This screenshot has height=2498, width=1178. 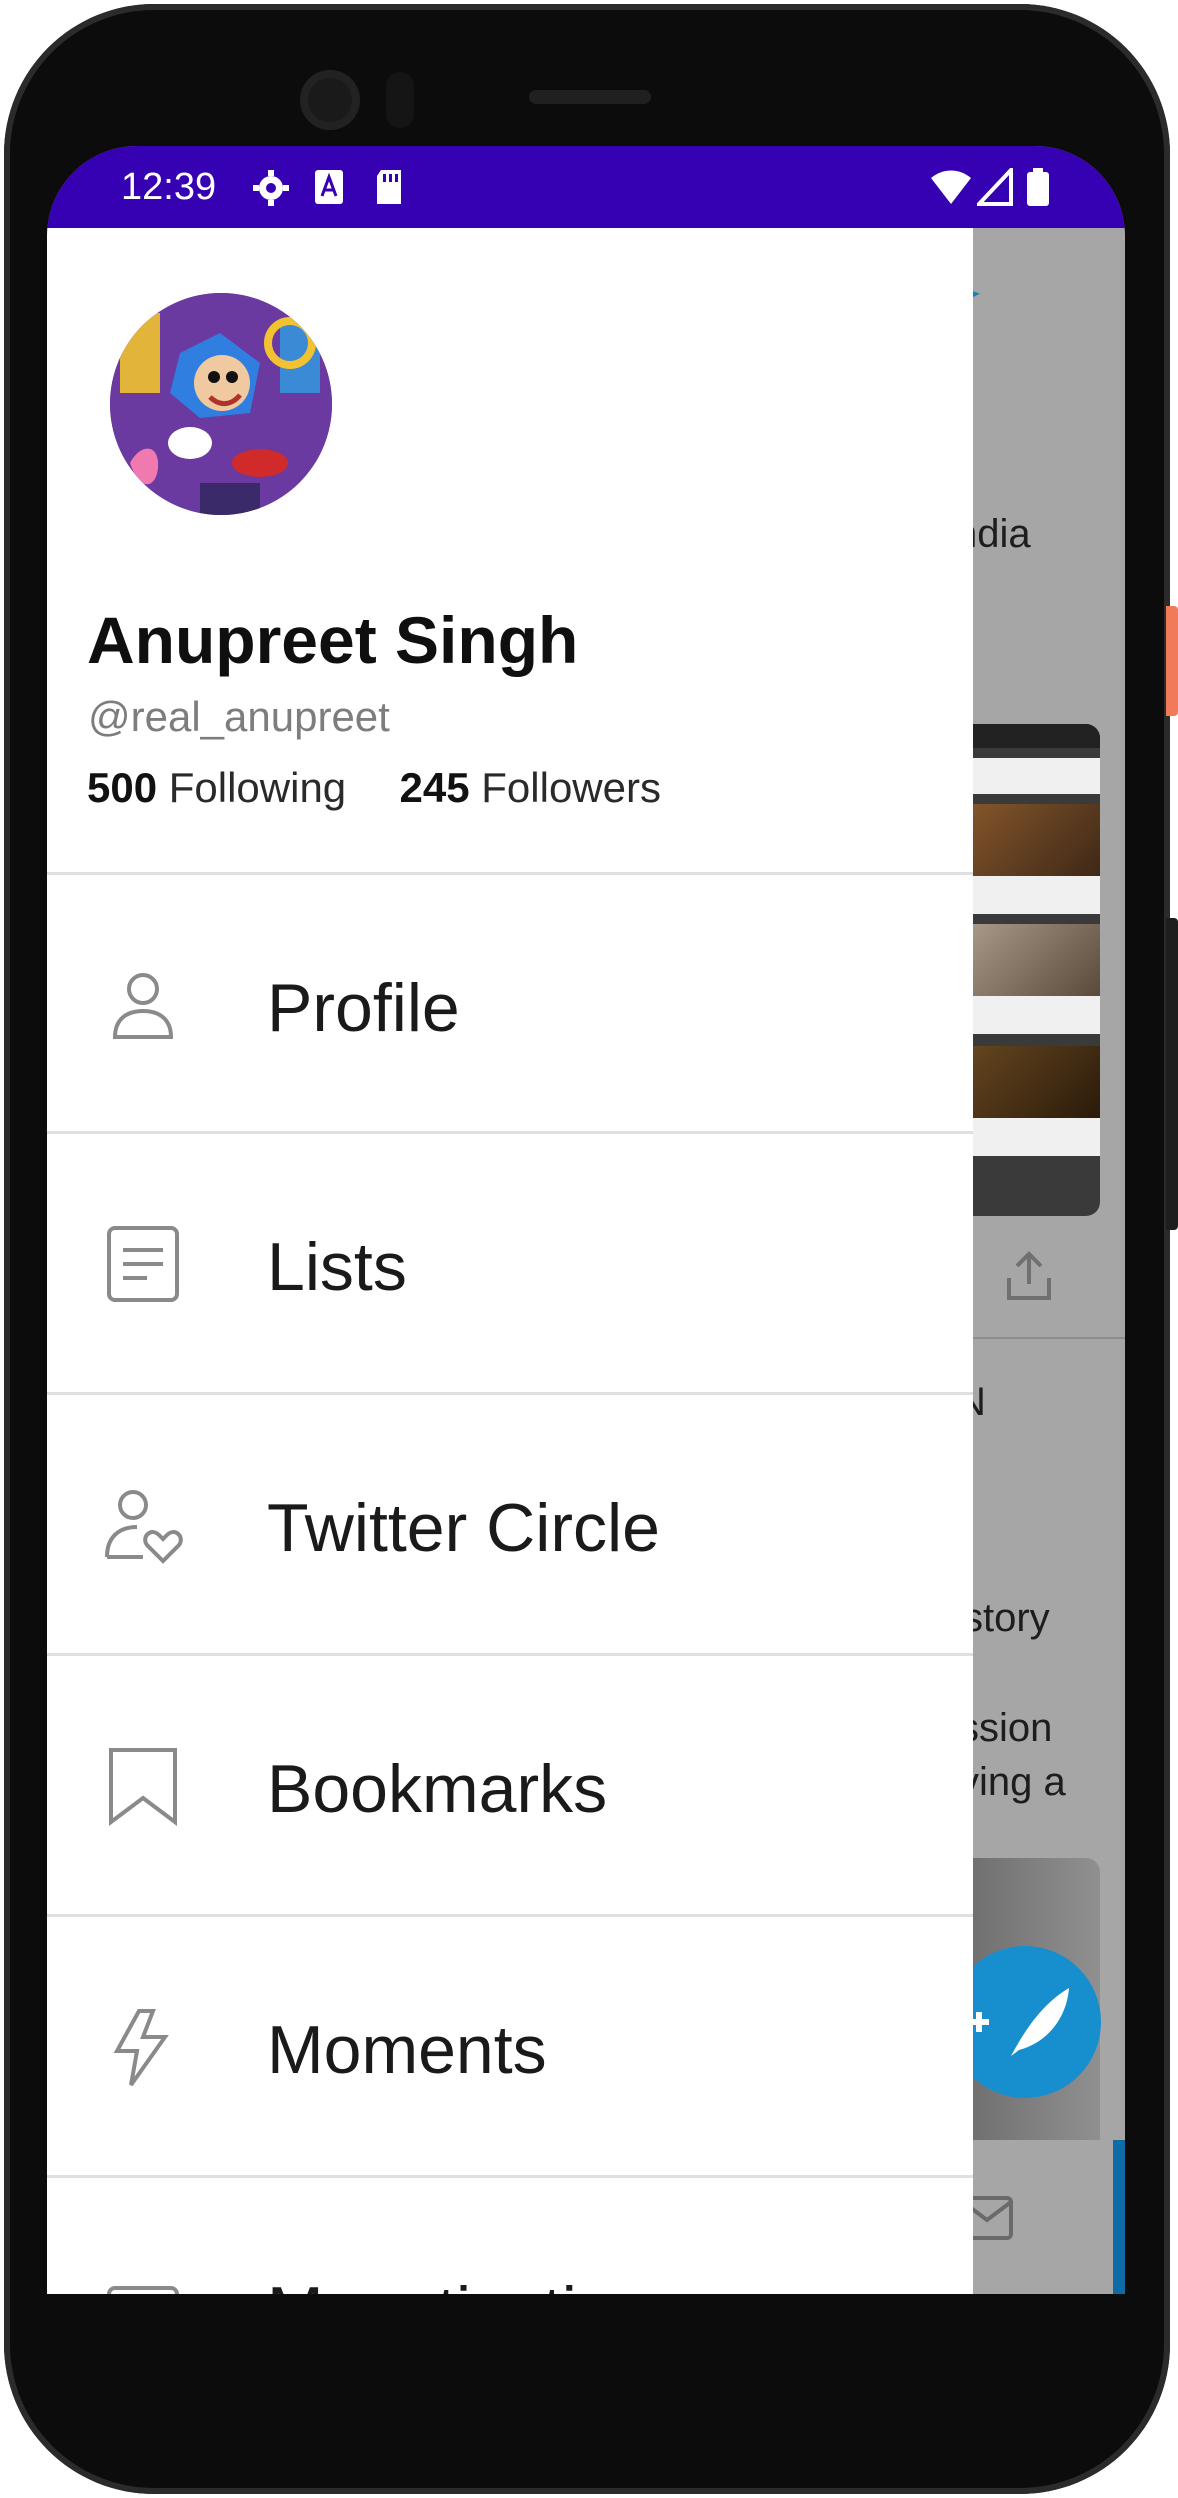 I want to click on power-button, so click(x=1172, y=661).